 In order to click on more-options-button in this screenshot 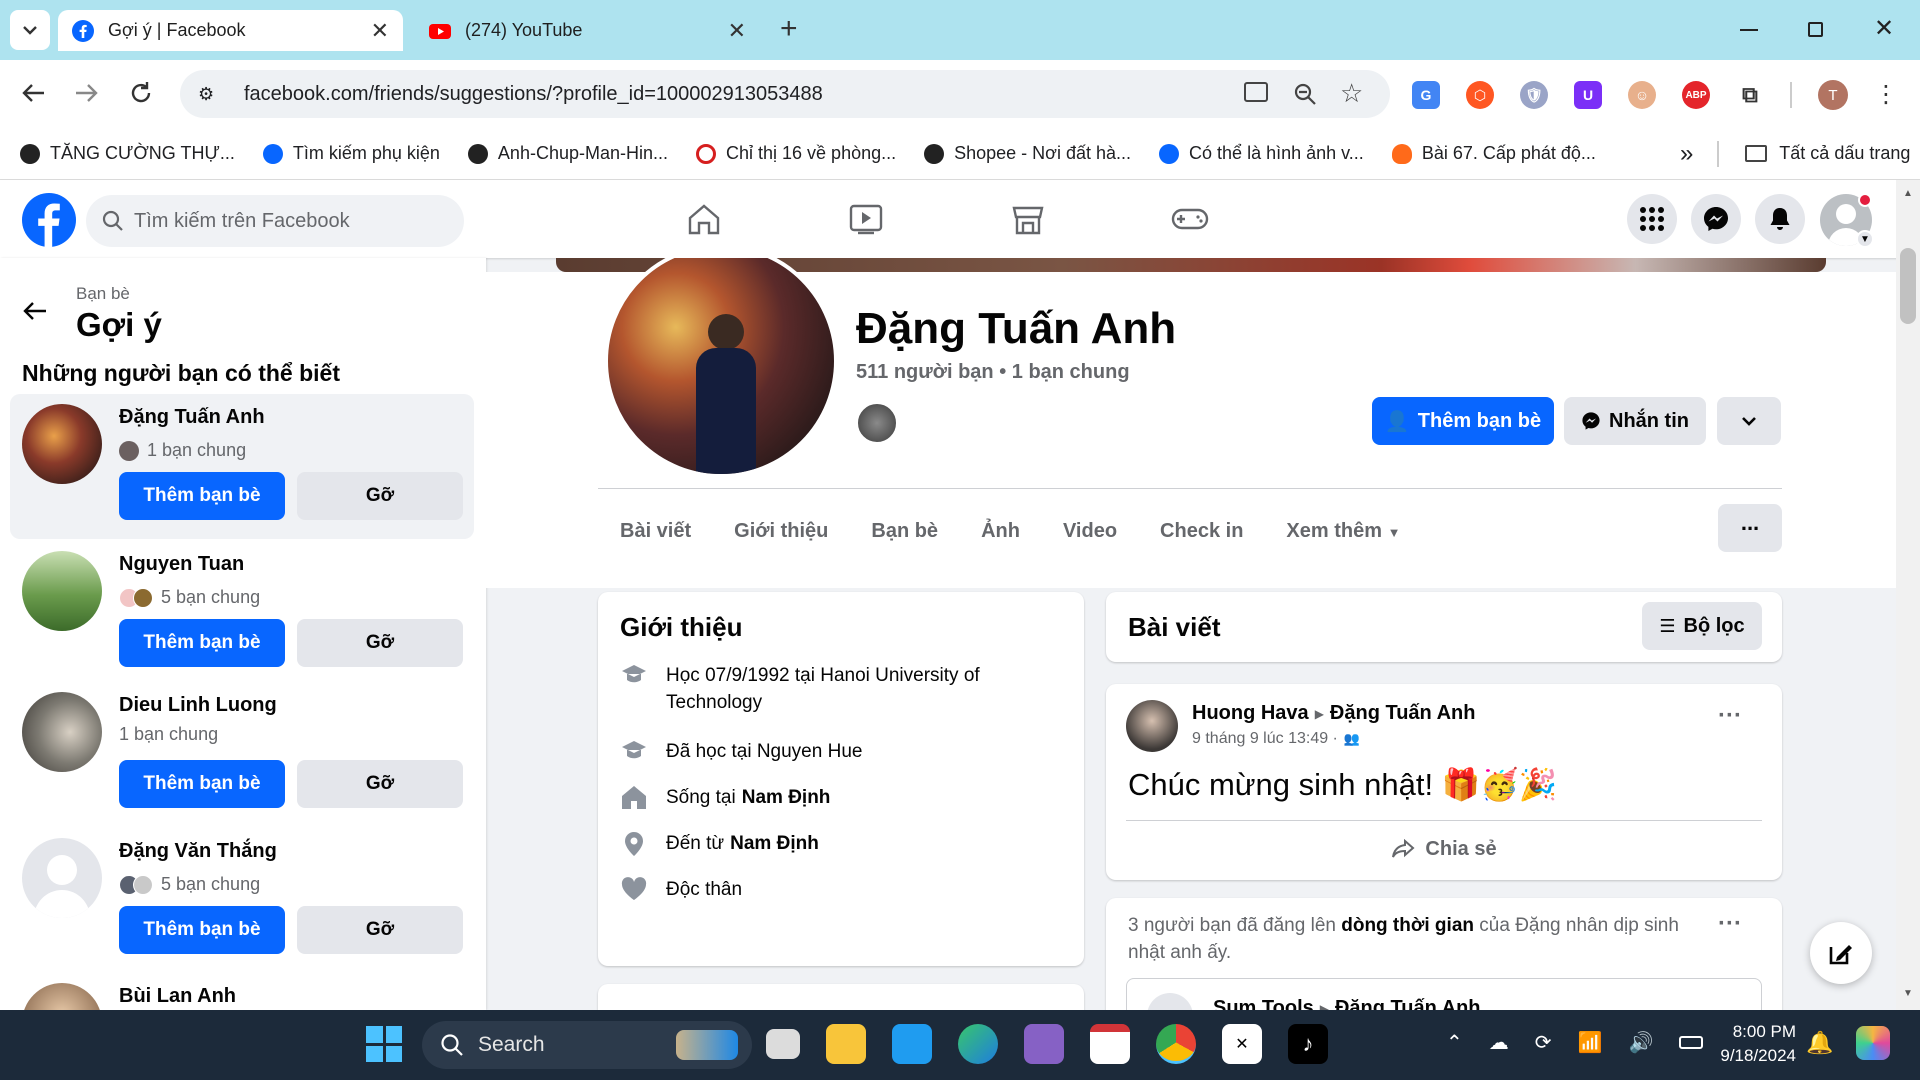, I will do `click(1749, 421)`.